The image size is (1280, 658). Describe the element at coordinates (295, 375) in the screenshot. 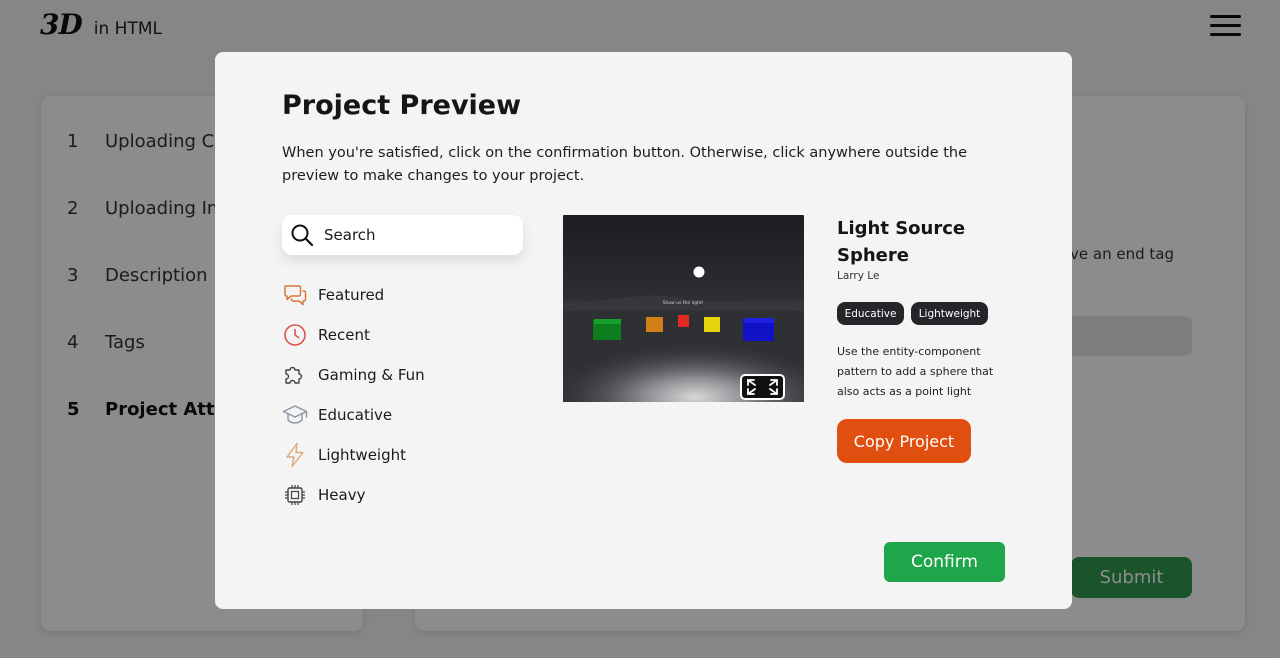

I see `puzzle-icon` at that location.